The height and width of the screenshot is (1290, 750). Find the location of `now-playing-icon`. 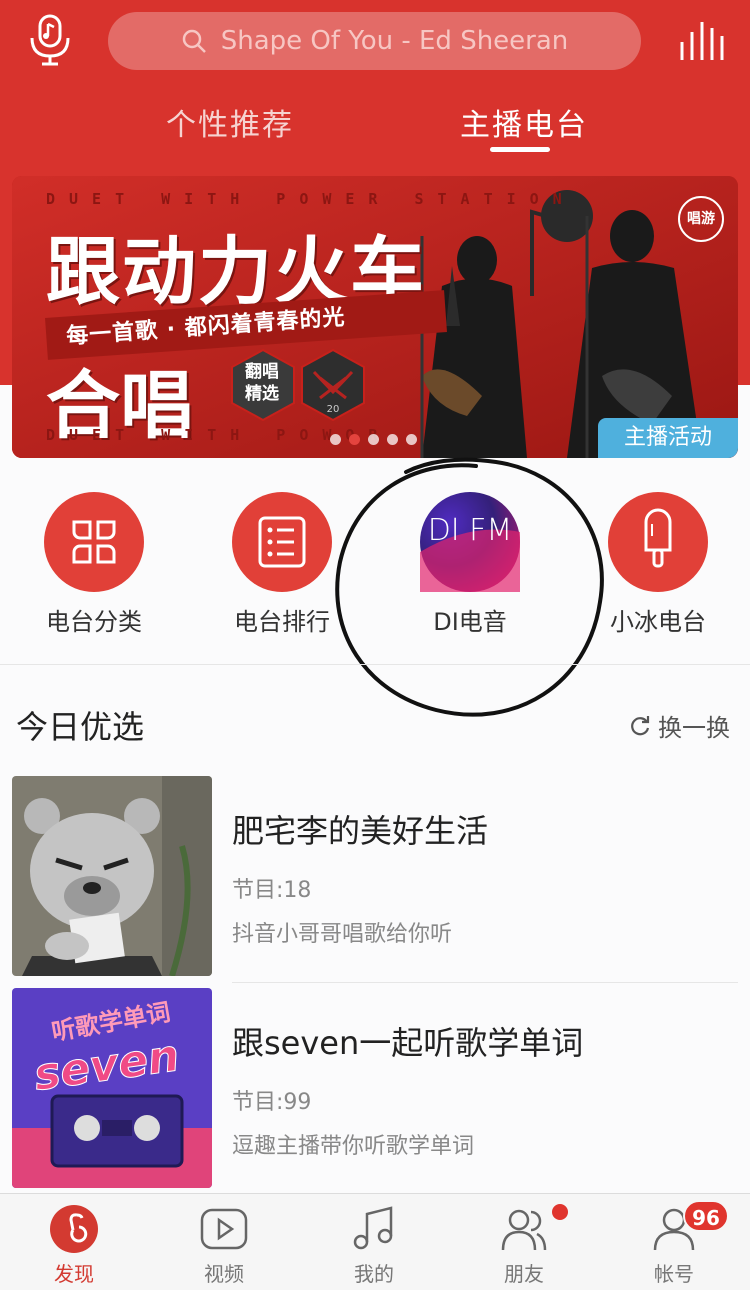

now-playing-icon is located at coordinates (701, 40).